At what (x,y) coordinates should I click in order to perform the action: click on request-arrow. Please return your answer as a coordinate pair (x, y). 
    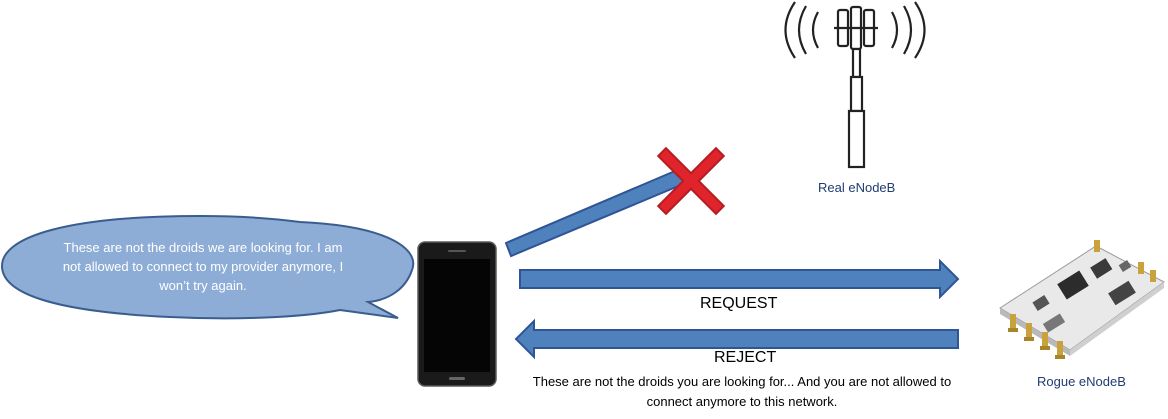
    Looking at the image, I should click on (739, 279).